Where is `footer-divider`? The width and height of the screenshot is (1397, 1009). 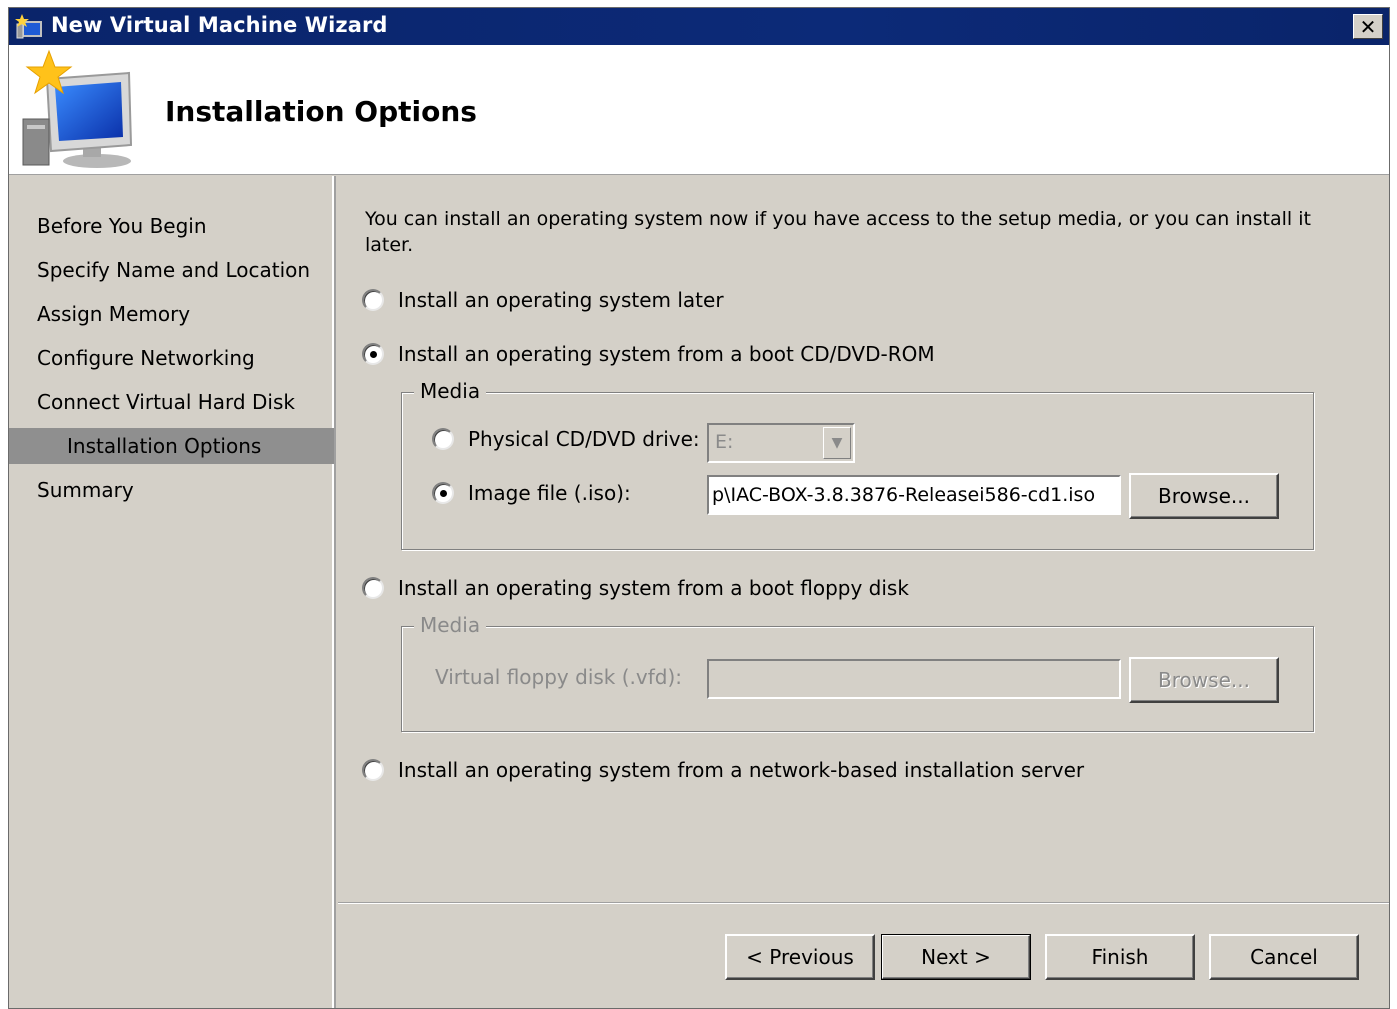
footer-divider is located at coordinates (863, 903).